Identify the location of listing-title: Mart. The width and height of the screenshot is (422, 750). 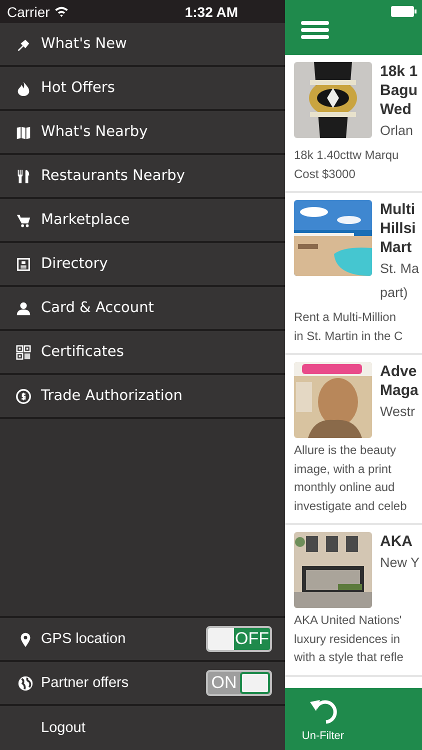
(396, 247).